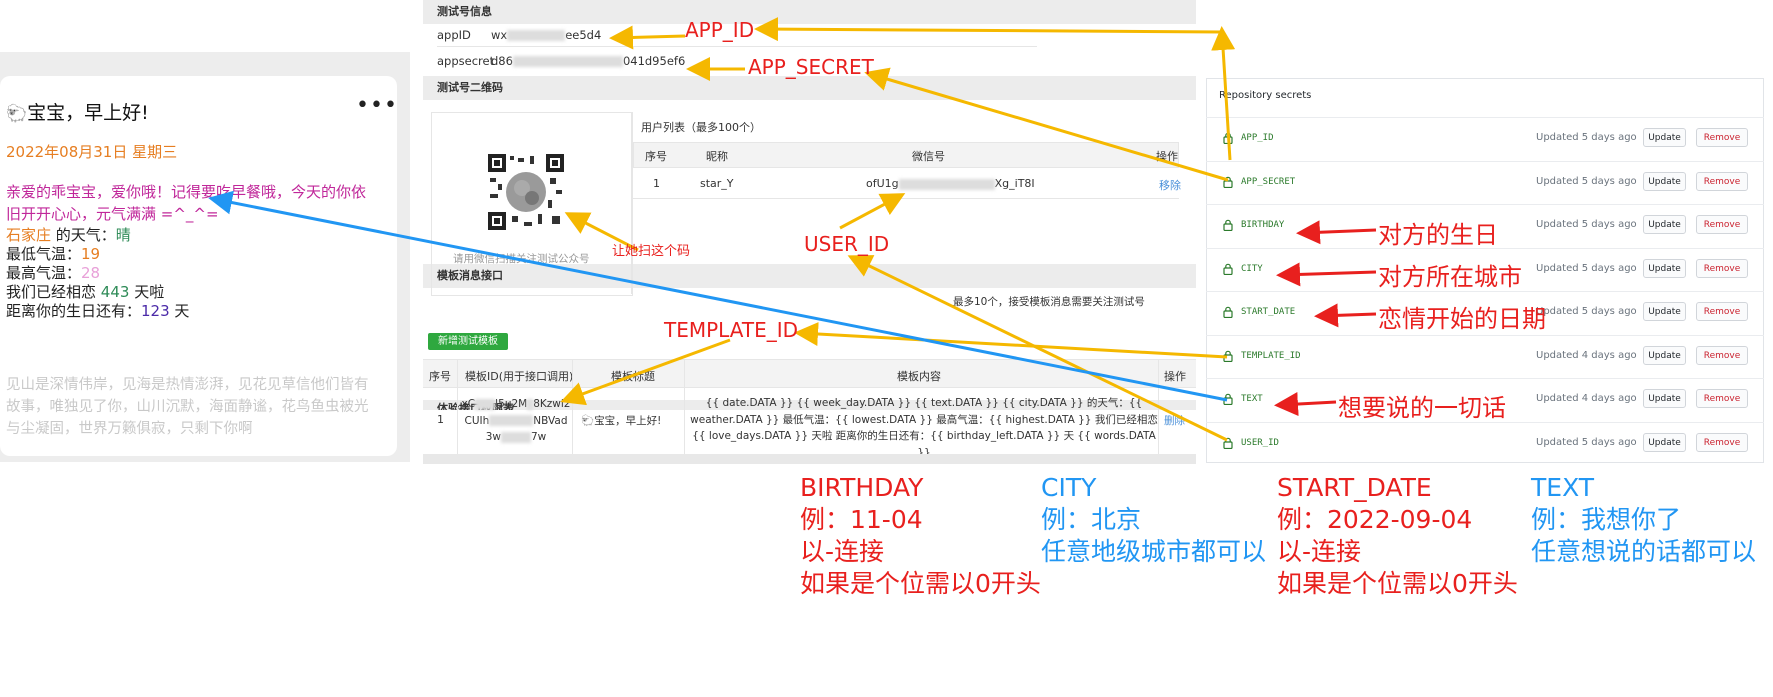 This screenshot has width=1773, height=697. Describe the element at coordinates (654, 61) in the screenshot. I see `appsecret-suffix: 041d95ef6` at that location.